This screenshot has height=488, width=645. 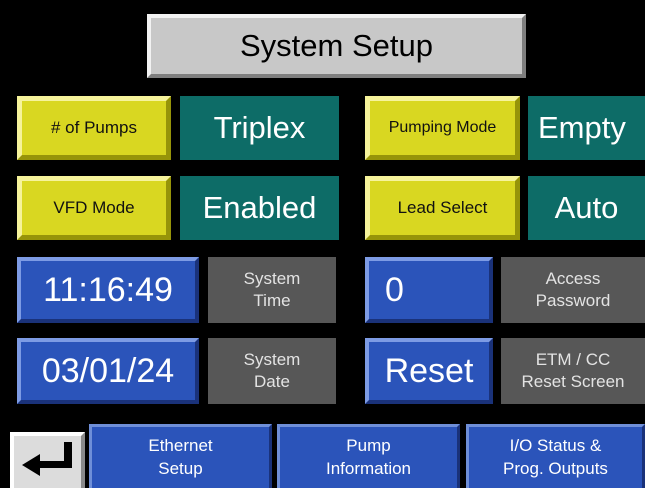 What do you see at coordinates (259, 208) in the screenshot?
I see `vfd-mode-value: Enabled` at bounding box center [259, 208].